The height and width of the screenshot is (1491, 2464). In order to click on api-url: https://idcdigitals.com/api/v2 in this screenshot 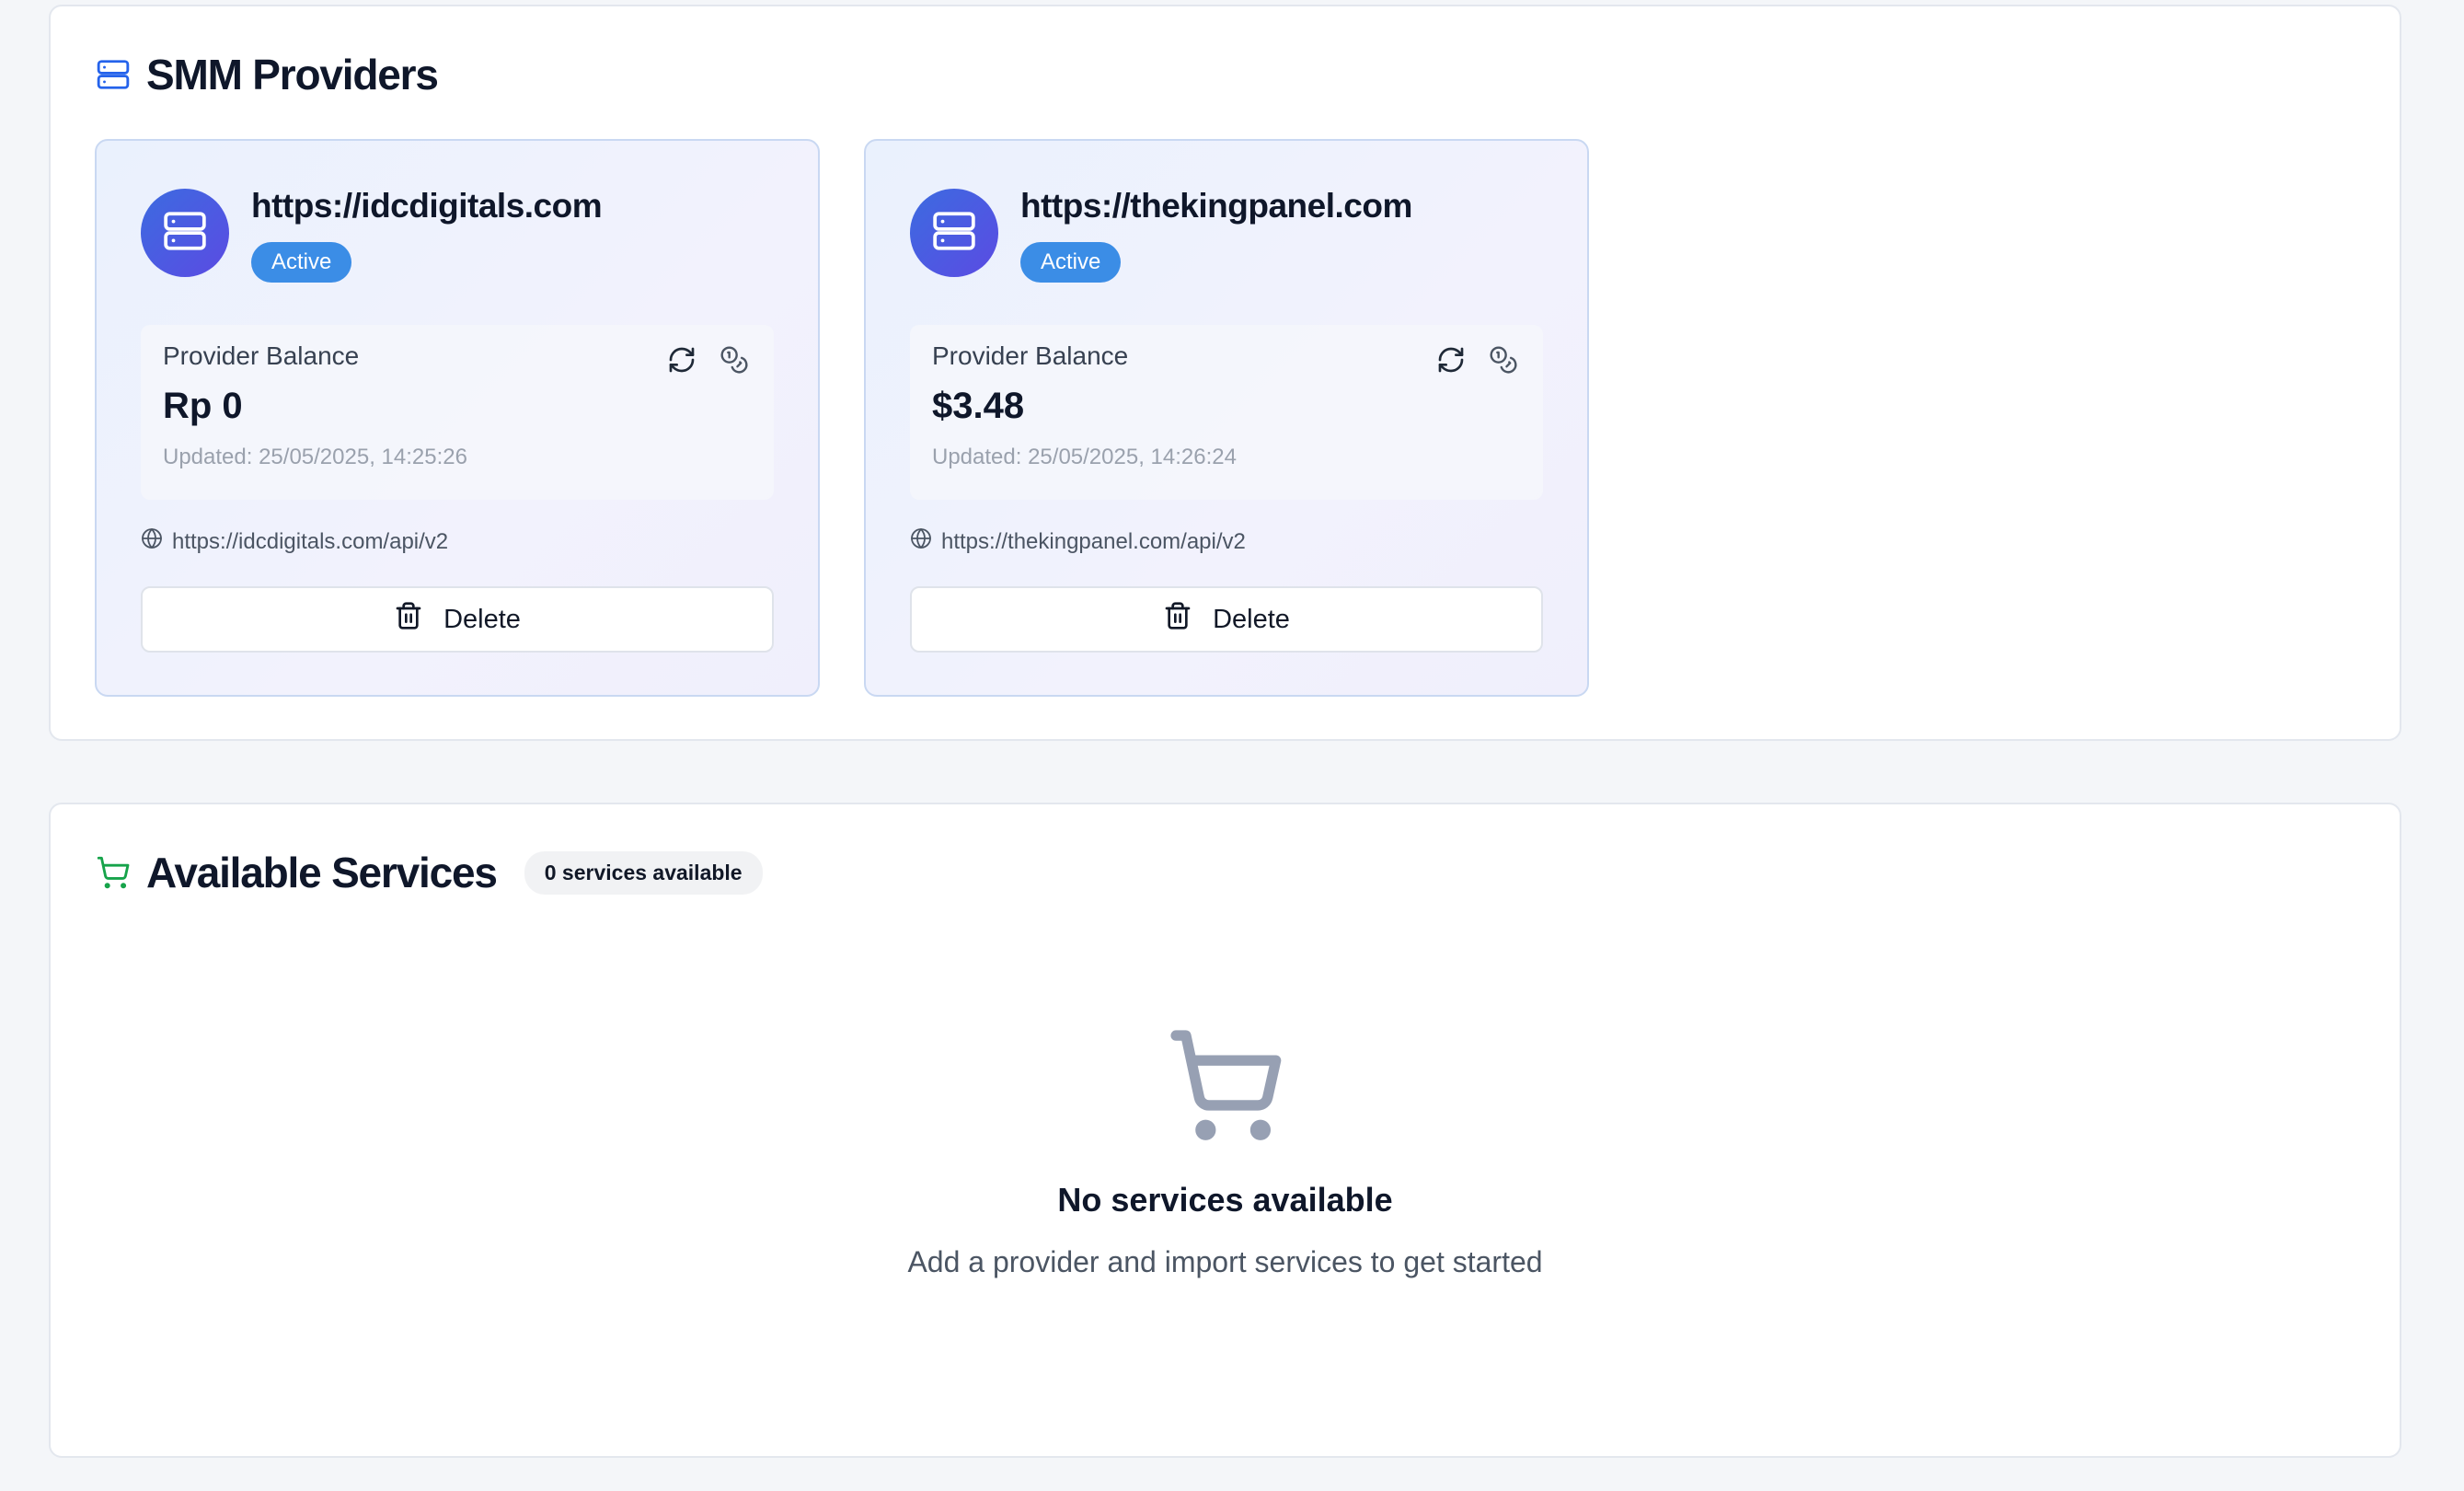, I will do `click(294, 541)`.